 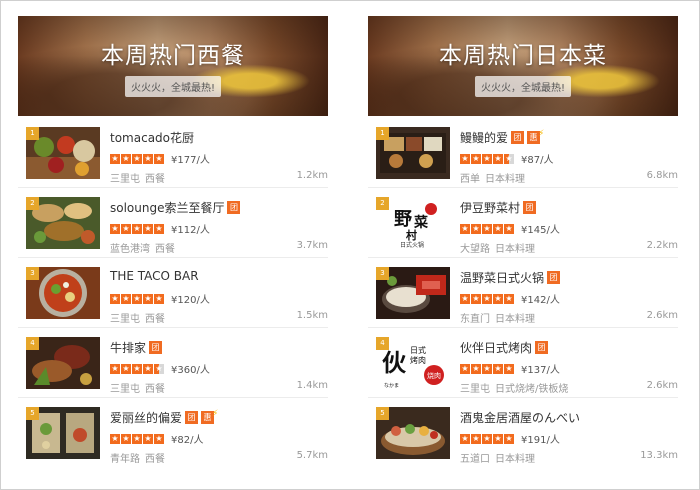 I want to click on japanese-banner: 本周热门日本菜 火火火，全城最热!, so click(x=523, y=66).